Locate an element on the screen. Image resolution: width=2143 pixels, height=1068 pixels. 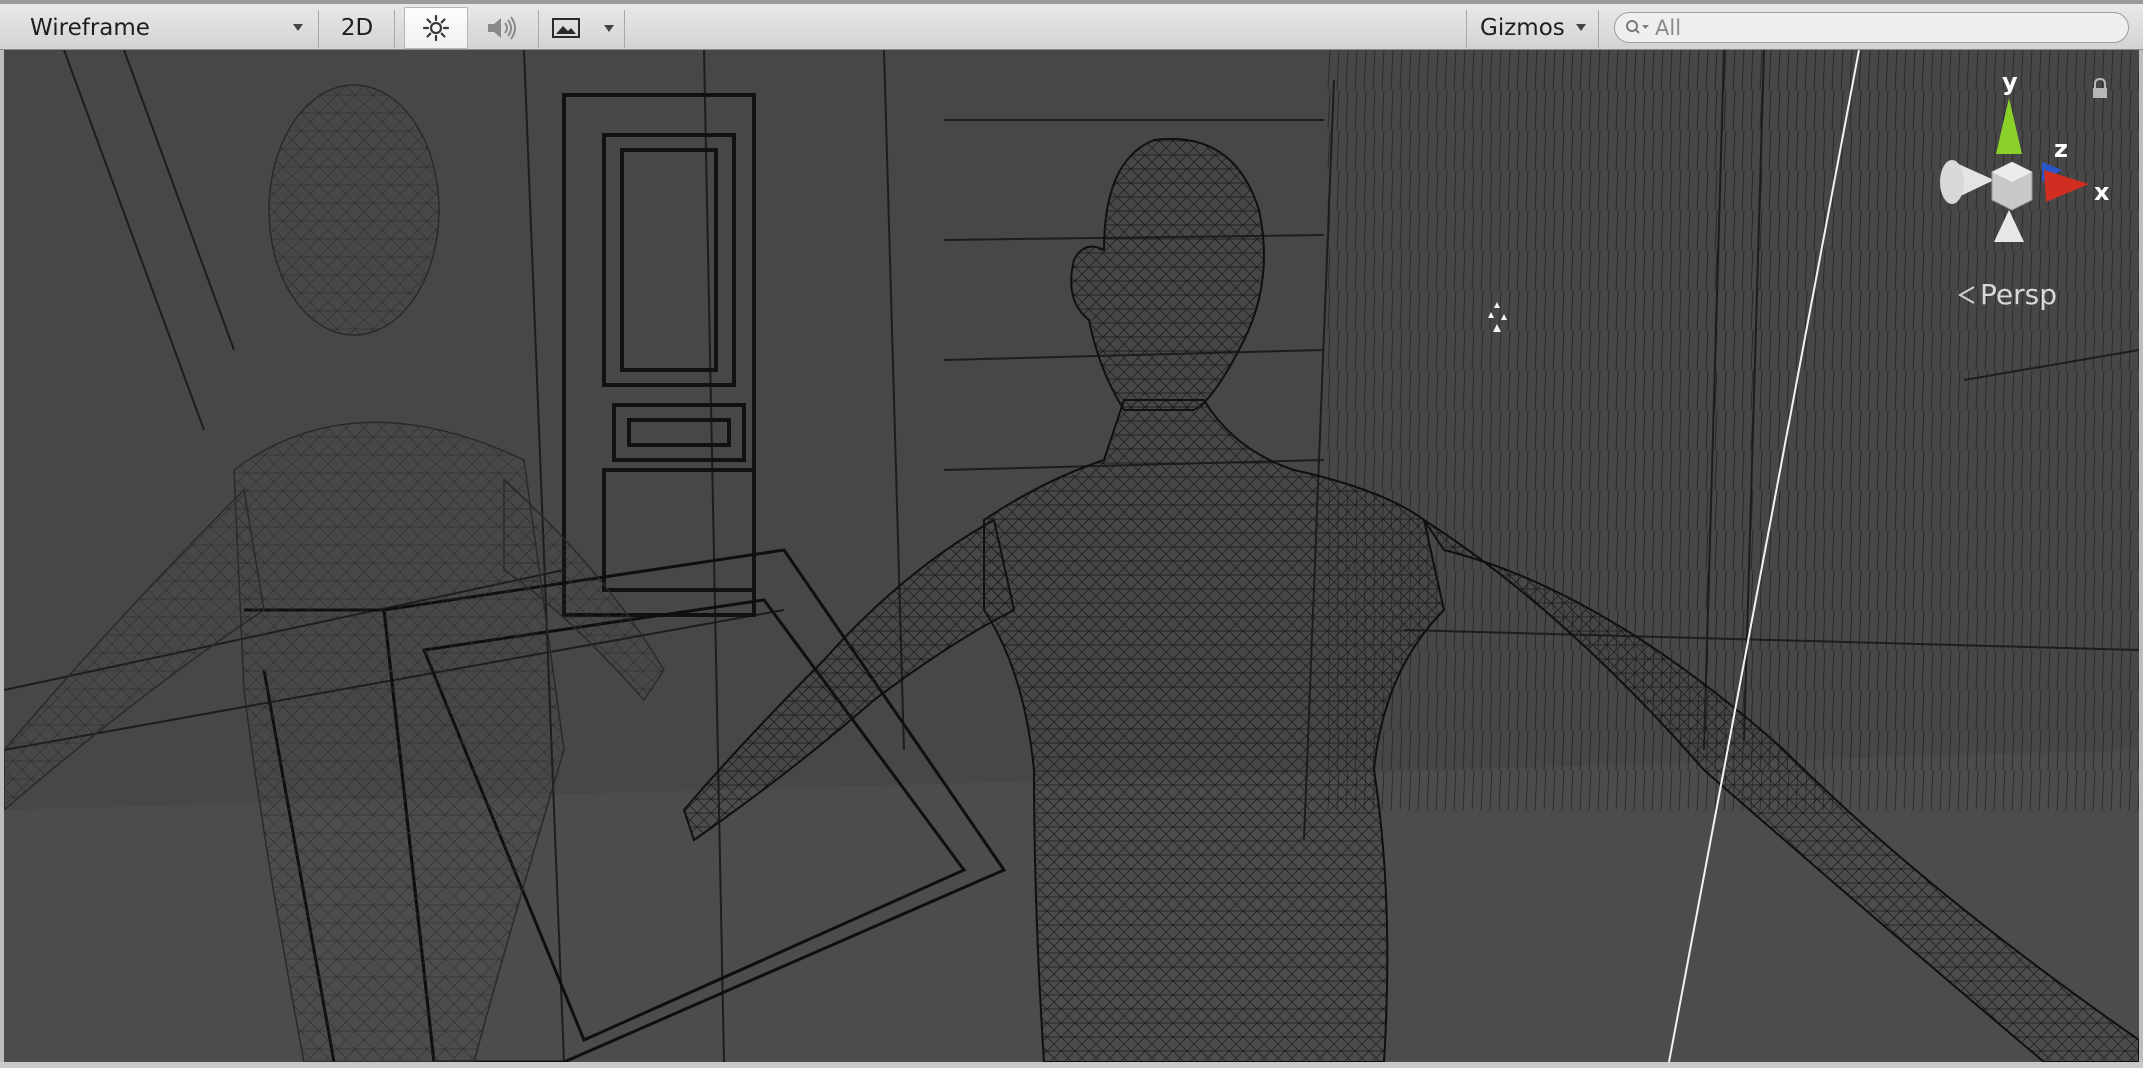
speaker-icon is located at coordinates (502, 28).